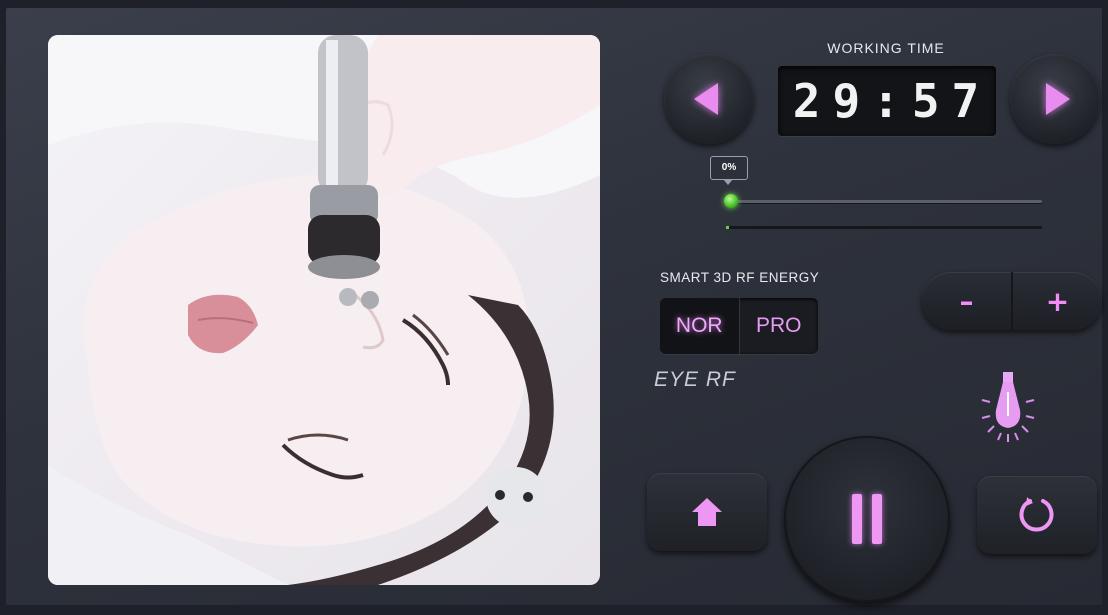  I want to click on home-icon, so click(707, 512).